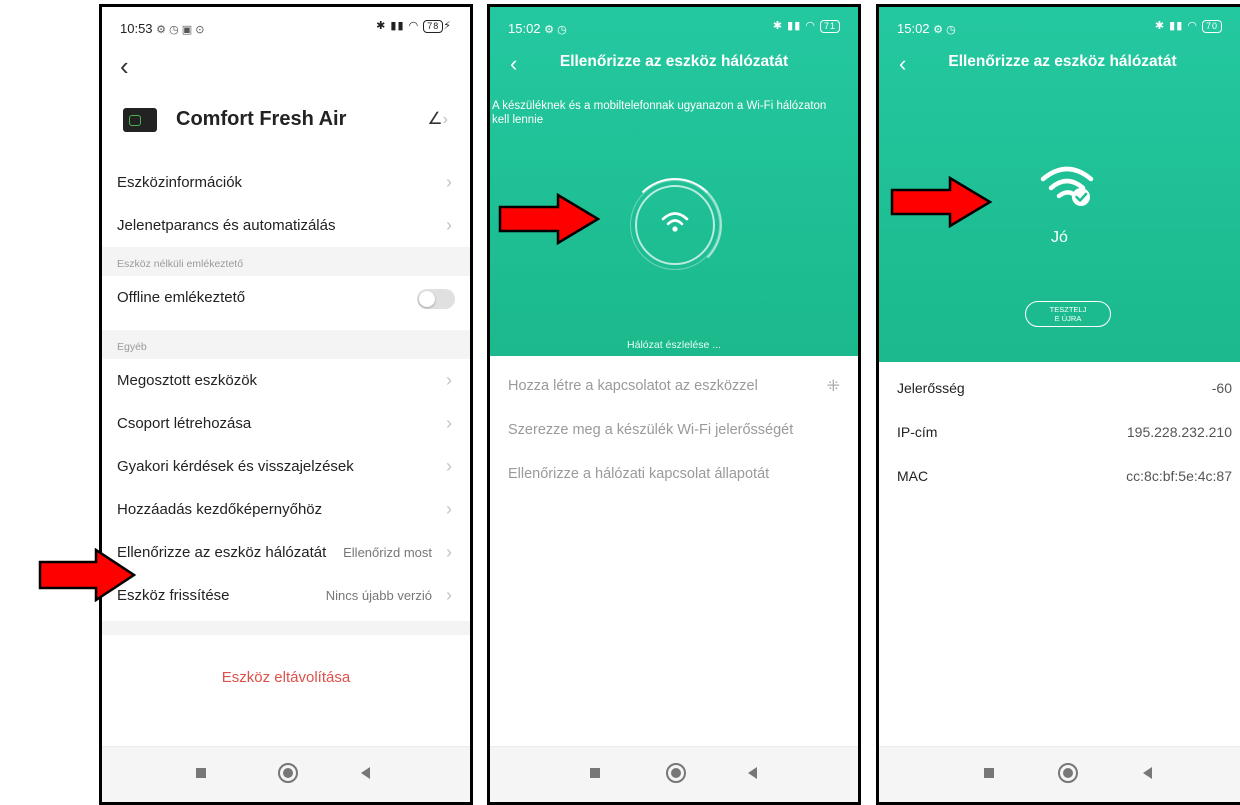 This screenshot has height=805, width=1240. What do you see at coordinates (286, 344) in the screenshot?
I see `section-other: Egyéb` at bounding box center [286, 344].